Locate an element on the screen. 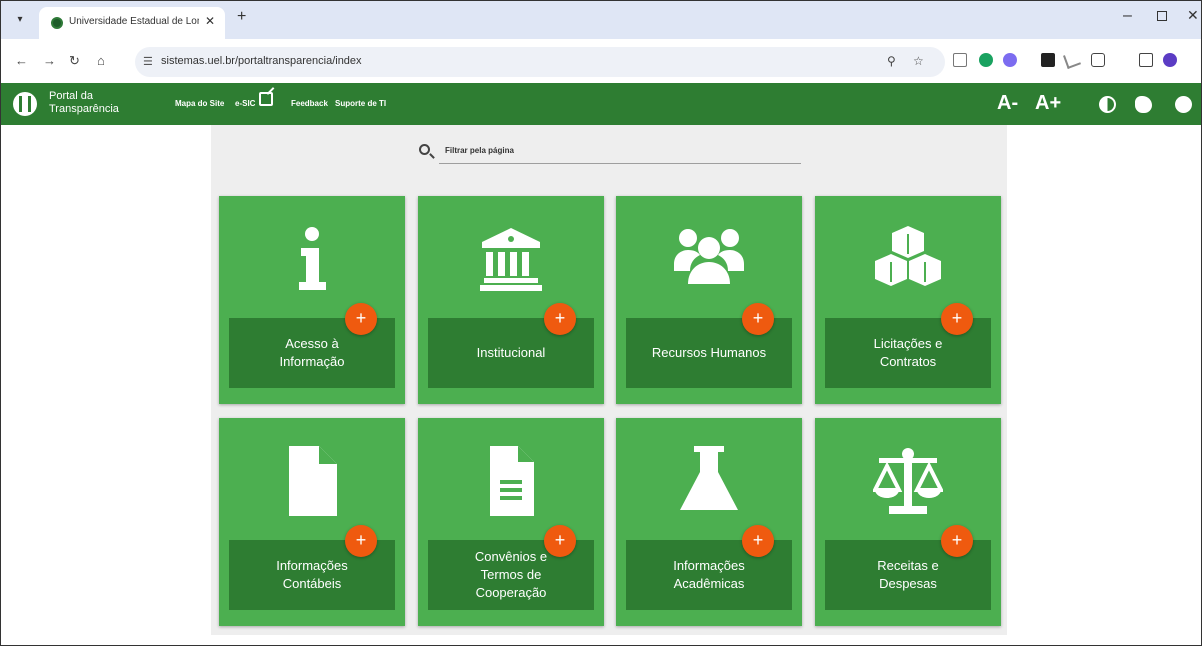 The image size is (1202, 646). menu-feedback: Feedback is located at coordinates (309, 103).